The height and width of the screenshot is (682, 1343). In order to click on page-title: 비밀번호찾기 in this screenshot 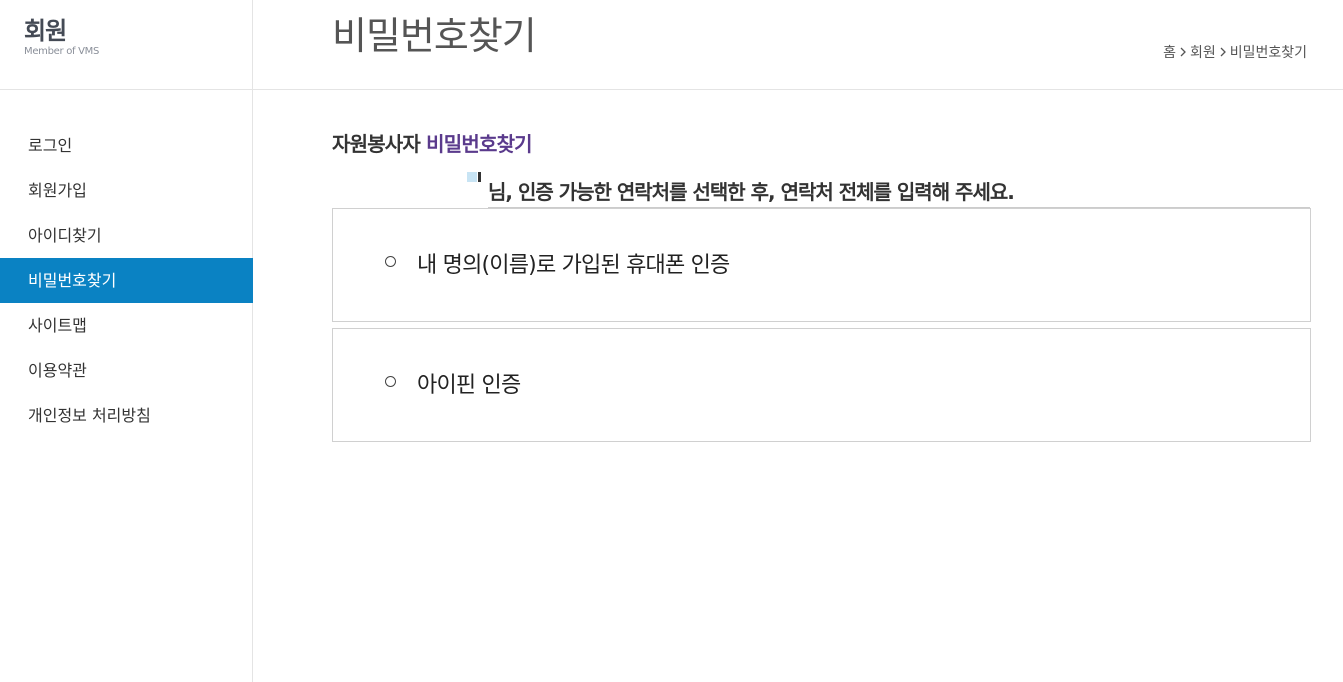, I will do `click(434, 36)`.